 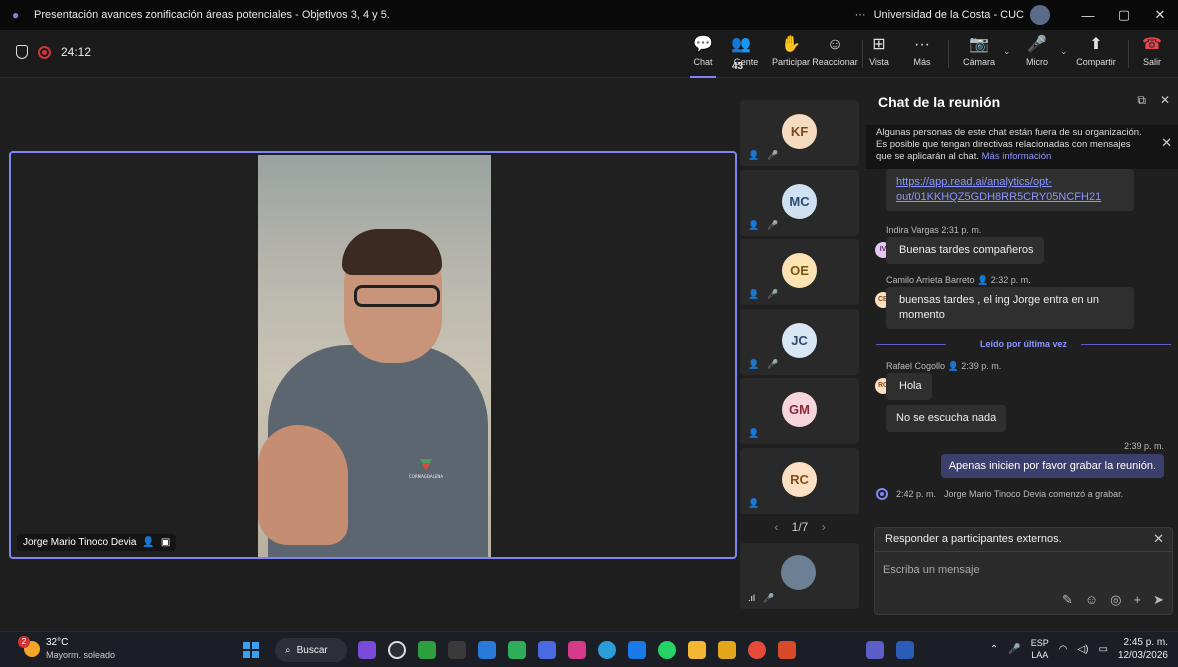 What do you see at coordinates (746, 55) in the screenshot?
I see `people-button: 👥43 Gente` at bounding box center [746, 55].